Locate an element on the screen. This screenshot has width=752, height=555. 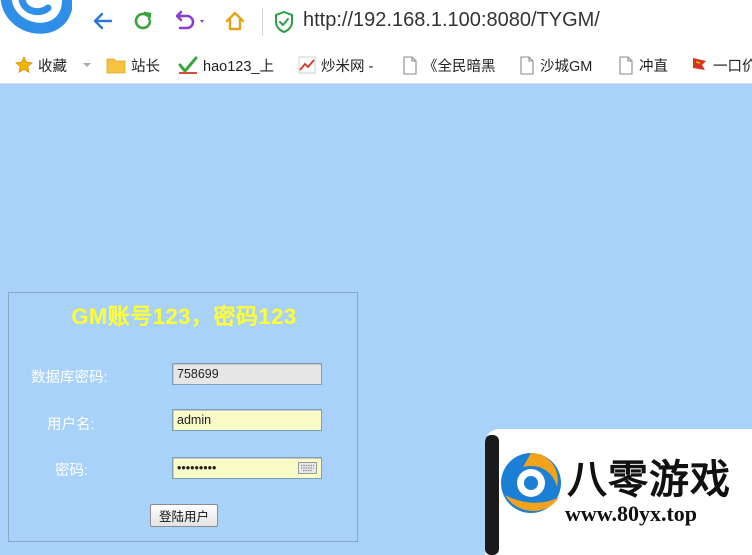
undo-icon is located at coordinates (189, 20).